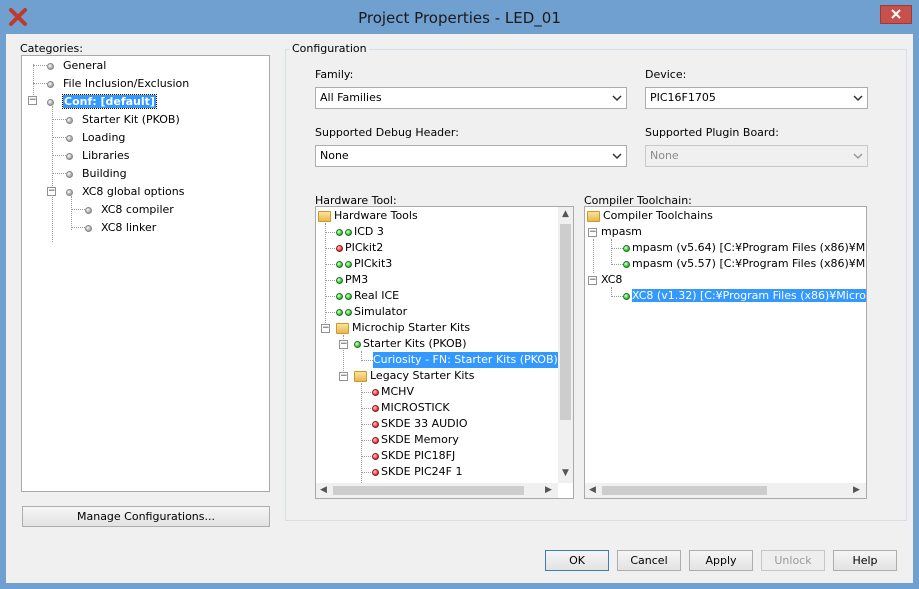 This screenshot has width=919, height=589. What do you see at coordinates (756, 156) in the screenshot?
I see `plugin-board-select: None` at bounding box center [756, 156].